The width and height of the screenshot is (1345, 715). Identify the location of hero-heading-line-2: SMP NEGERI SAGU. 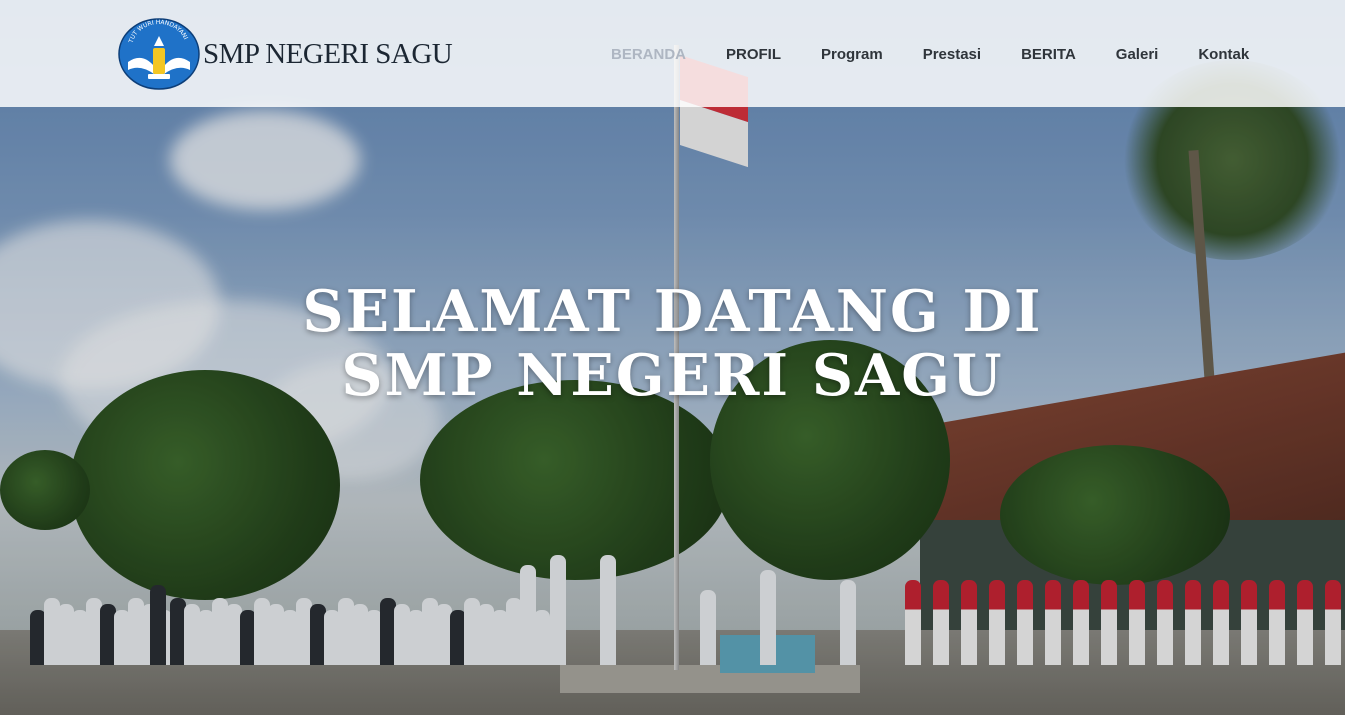
(672, 375).